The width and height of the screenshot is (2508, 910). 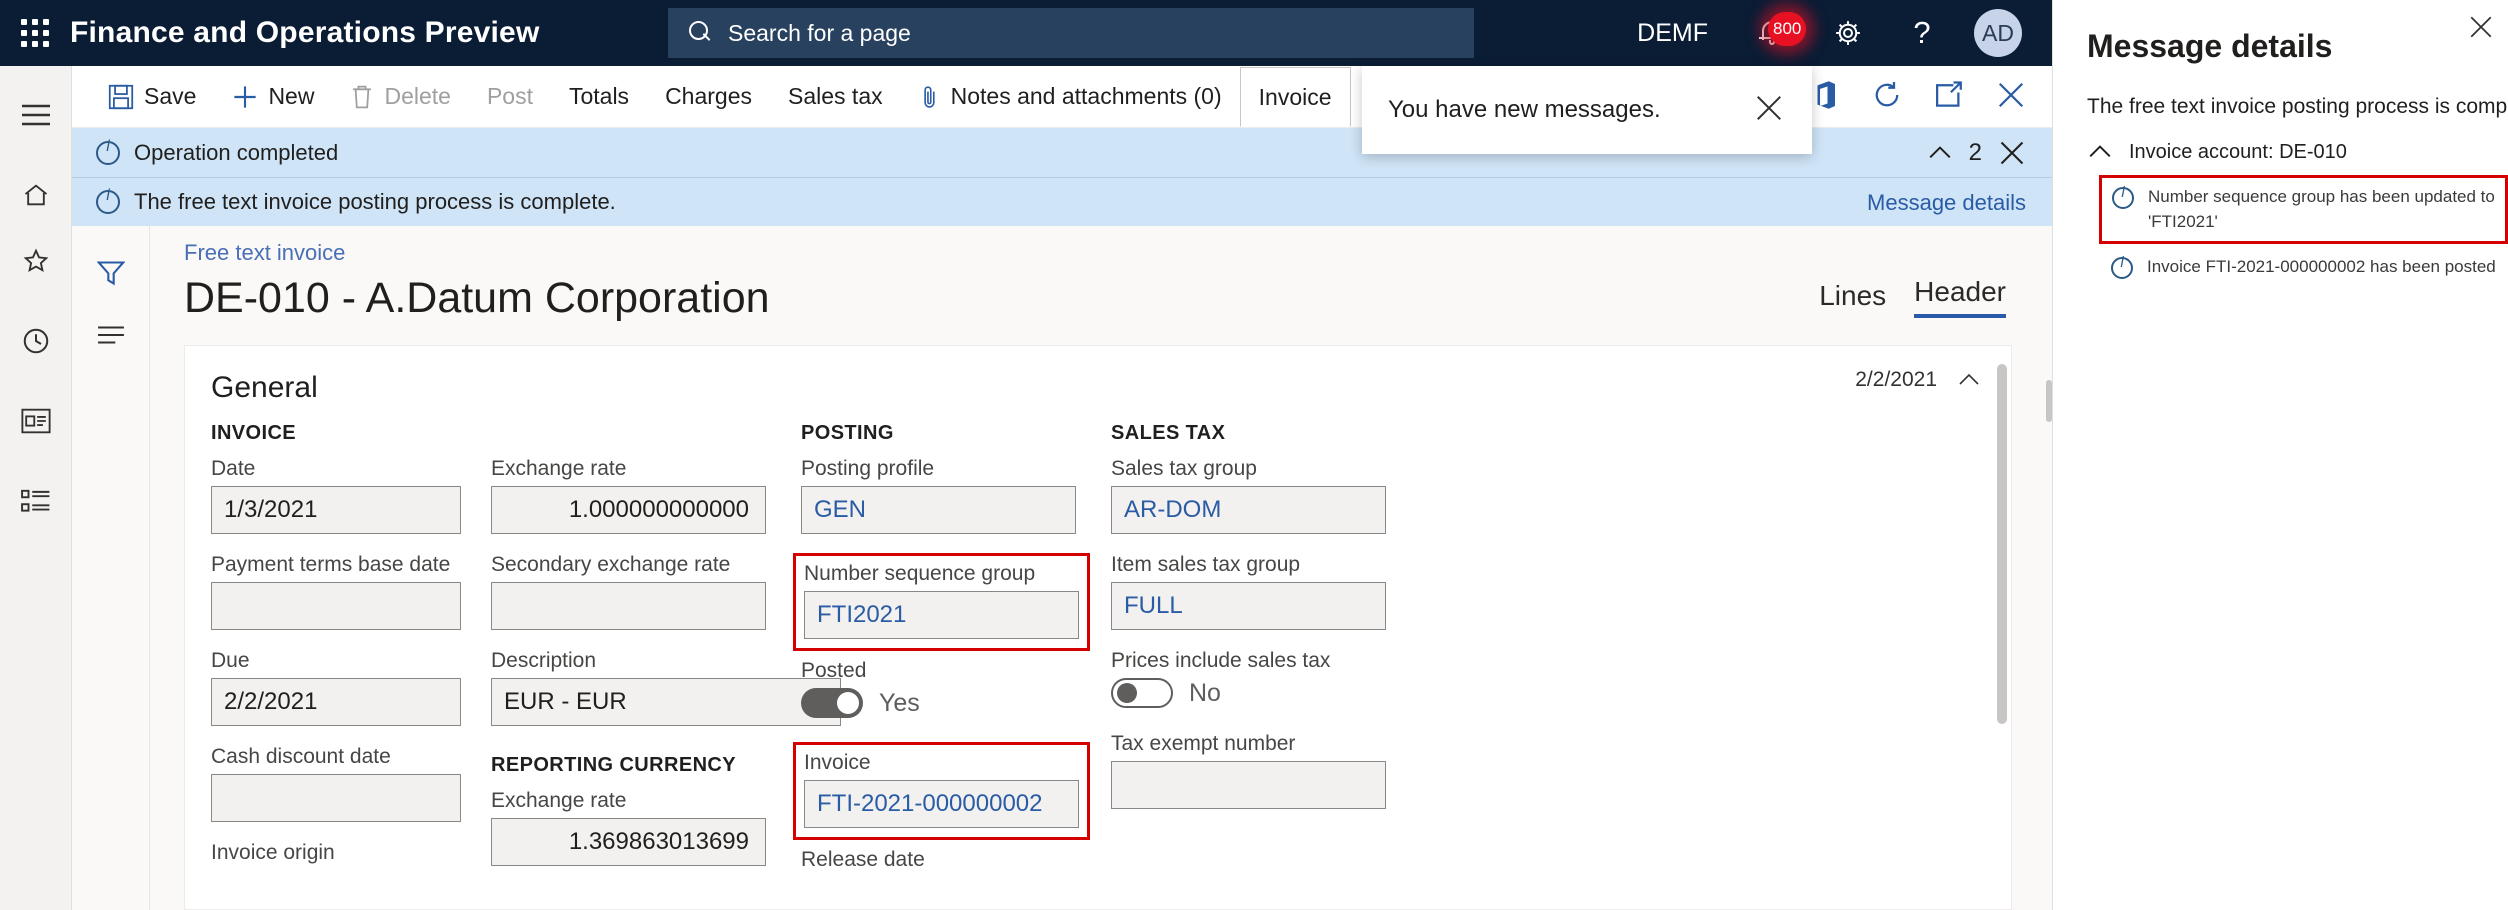 I want to click on company-selector: DEMF, so click(x=1672, y=33).